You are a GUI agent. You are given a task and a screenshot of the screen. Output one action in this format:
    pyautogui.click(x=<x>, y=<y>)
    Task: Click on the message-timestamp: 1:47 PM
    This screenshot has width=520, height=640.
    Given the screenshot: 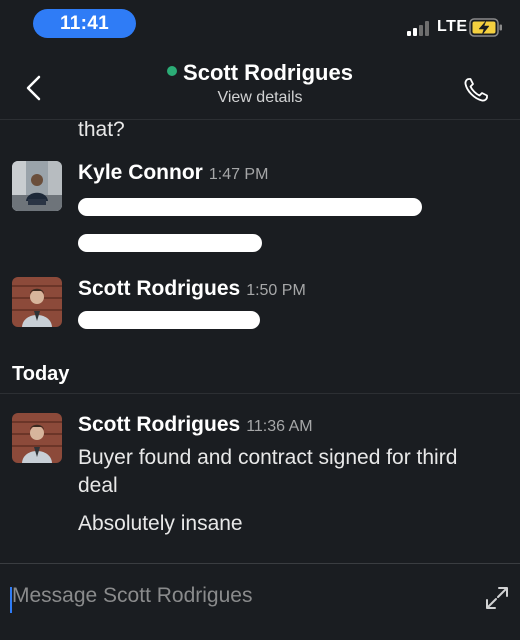 What is the action you would take?
    pyautogui.click(x=238, y=174)
    